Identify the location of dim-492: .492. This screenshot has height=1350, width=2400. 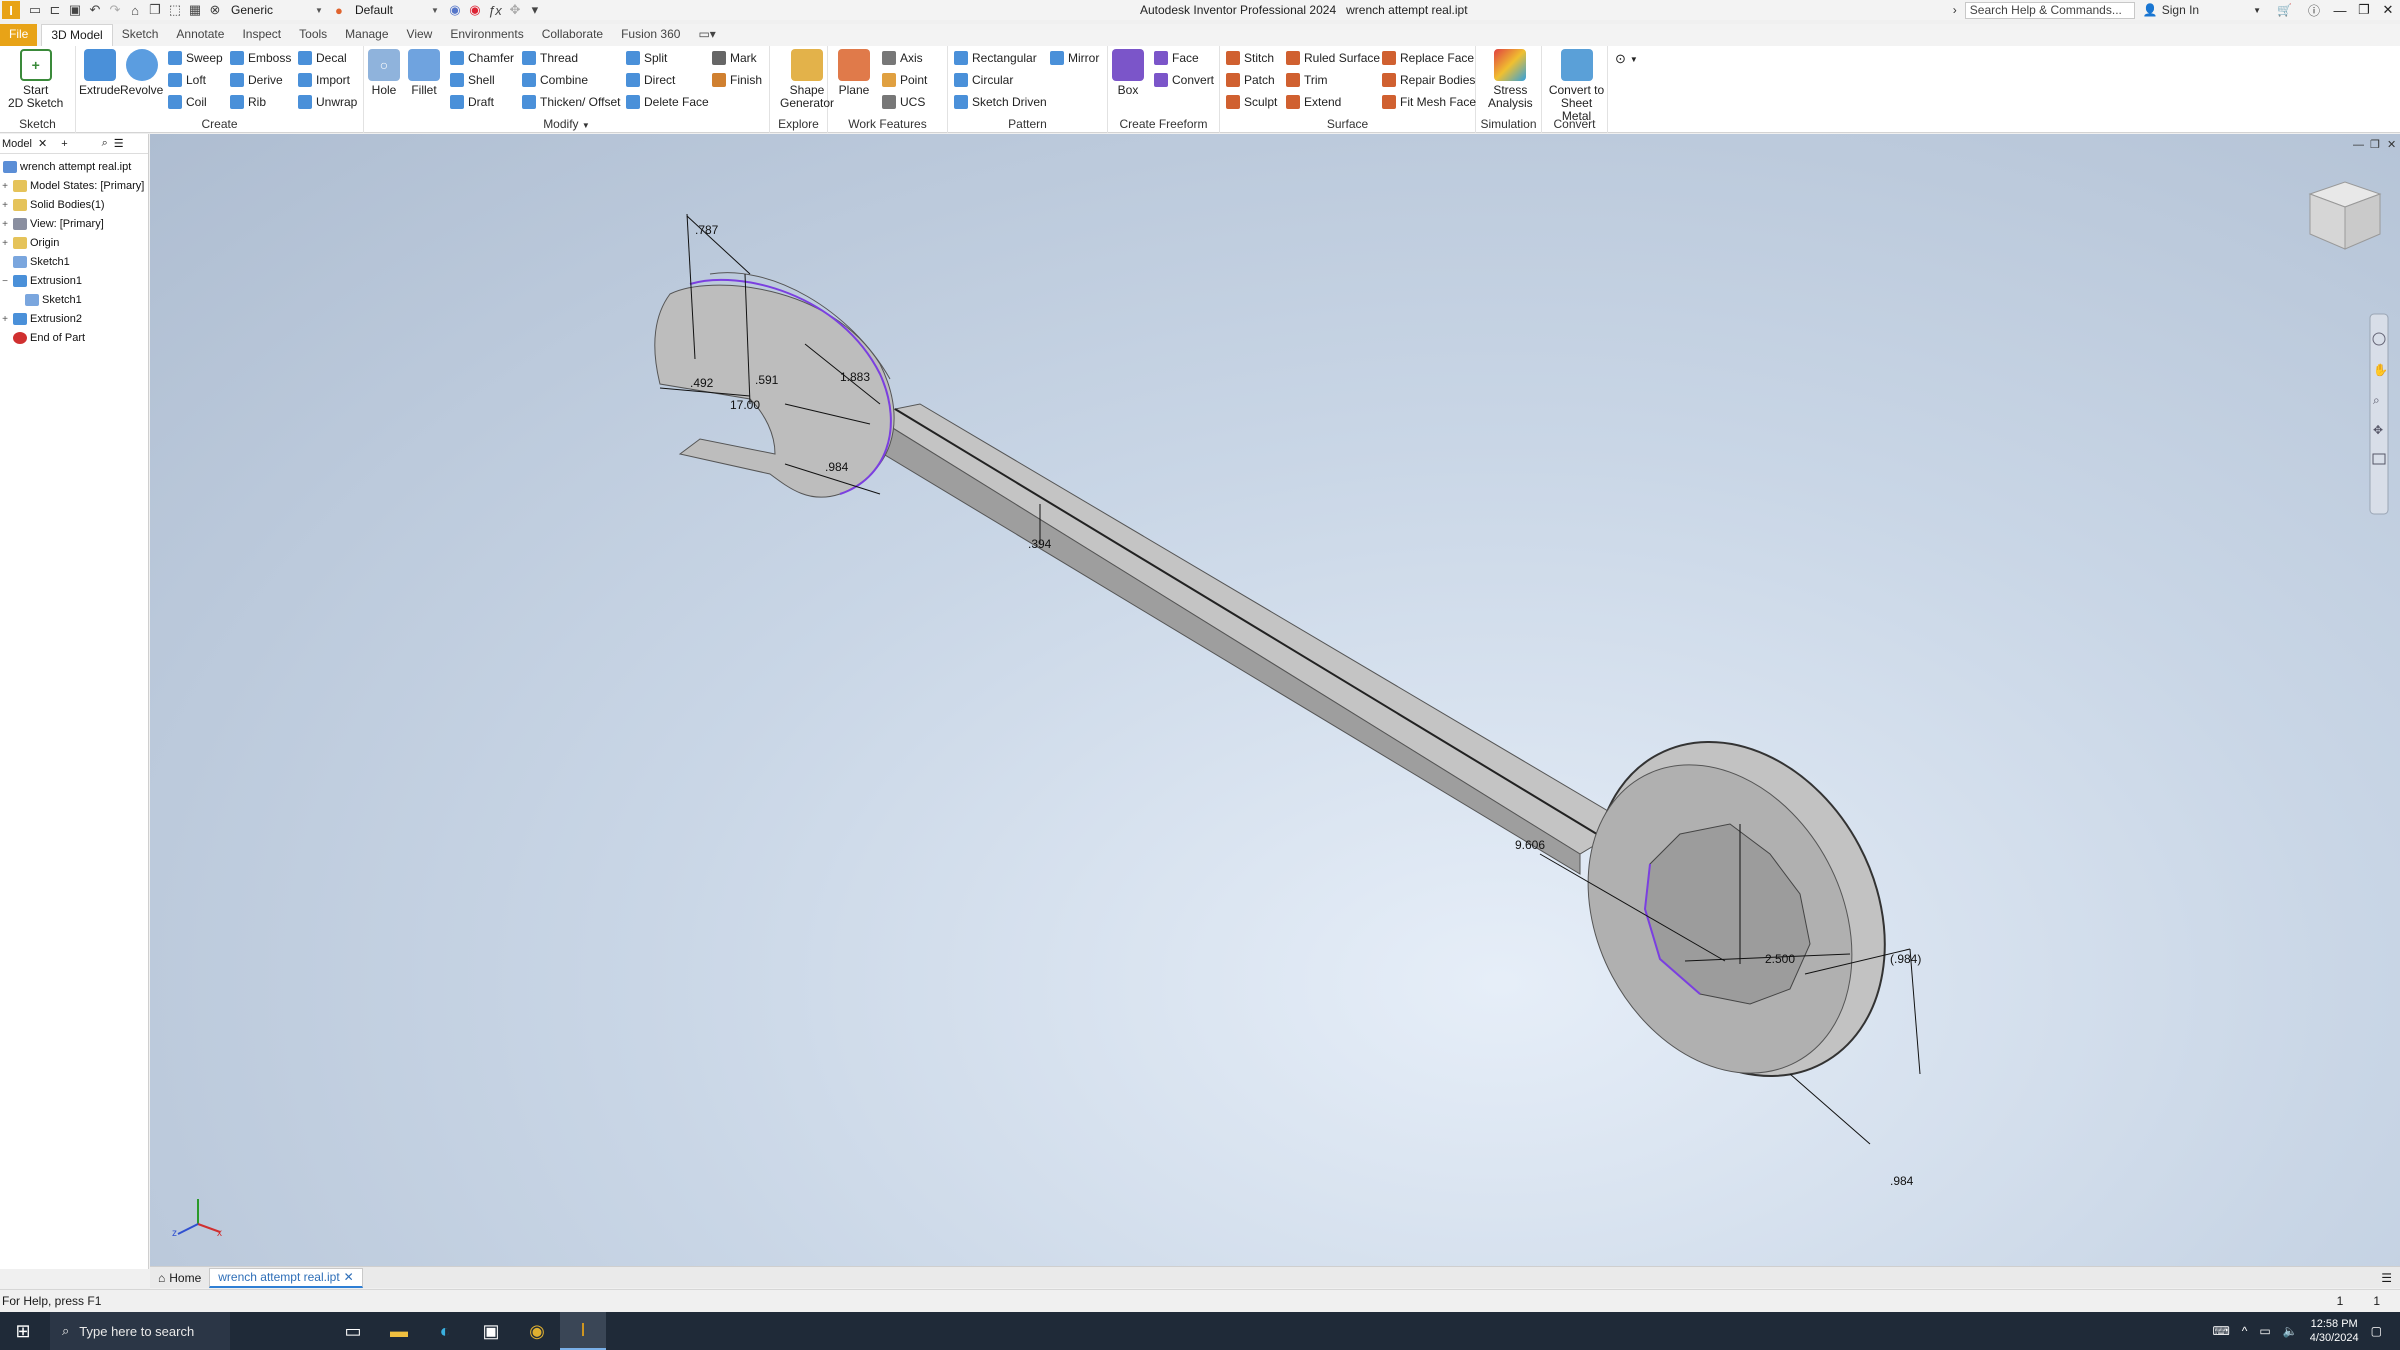
(702, 383).